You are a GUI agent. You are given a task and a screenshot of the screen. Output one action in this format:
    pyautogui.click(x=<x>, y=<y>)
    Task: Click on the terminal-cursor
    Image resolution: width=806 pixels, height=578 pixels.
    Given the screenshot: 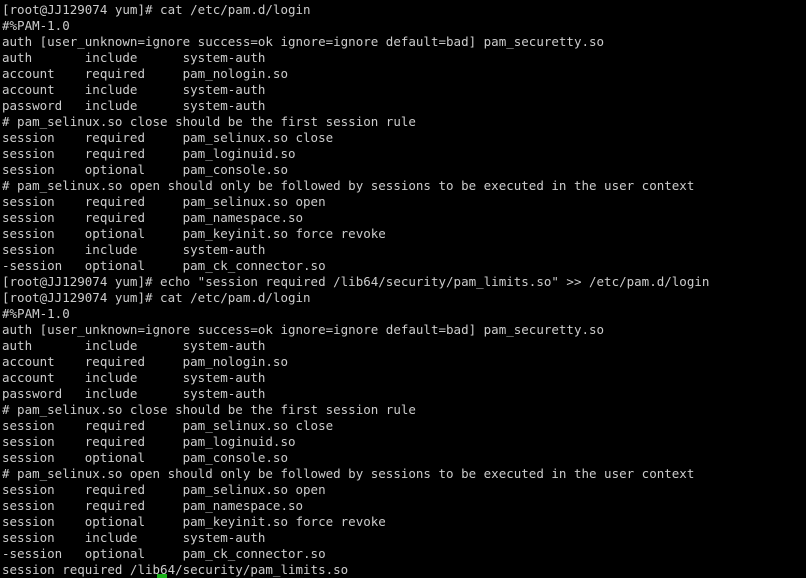 What is the action you would take?
    pyautogui.click(x=162, y=576)
    